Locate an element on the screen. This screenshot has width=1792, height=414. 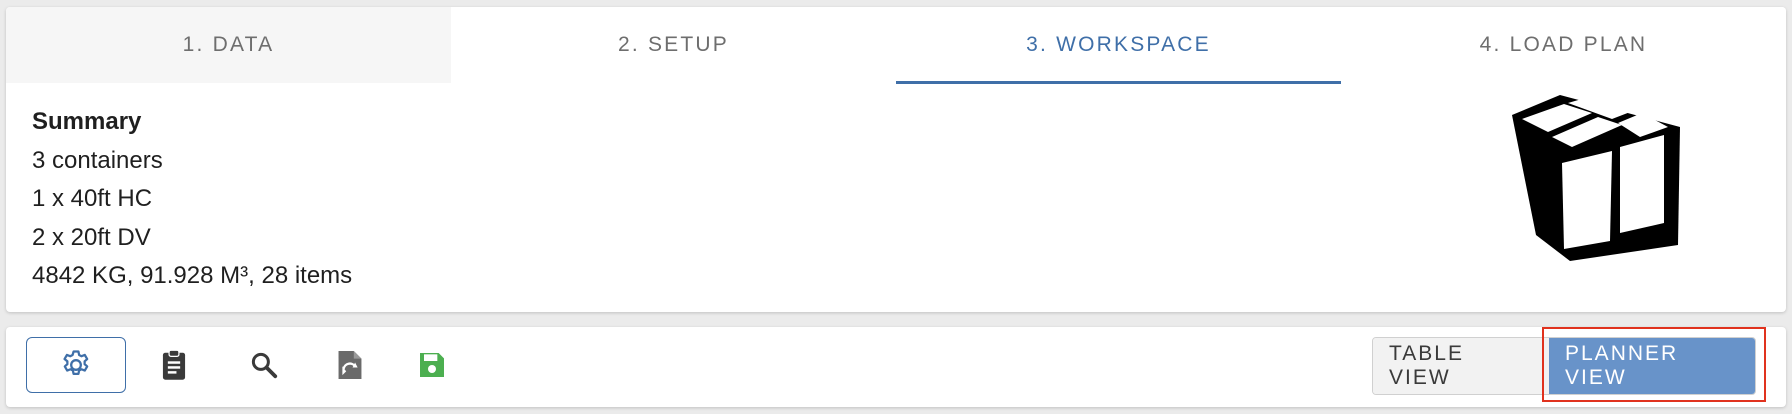
view-toggle: TABLE VIEW PLANNER VIEW is located at coordinates (1564, 366).